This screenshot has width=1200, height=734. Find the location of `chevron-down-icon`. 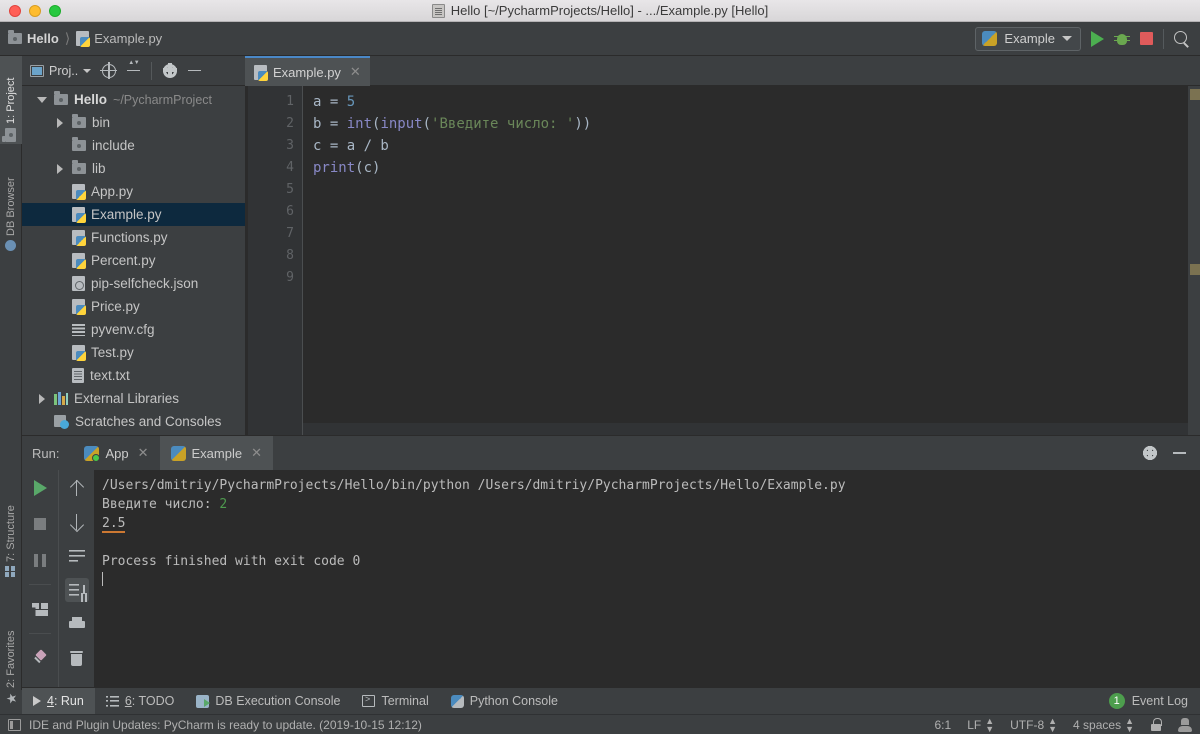

chevron-down-icon is located at coordinates (42, 100).